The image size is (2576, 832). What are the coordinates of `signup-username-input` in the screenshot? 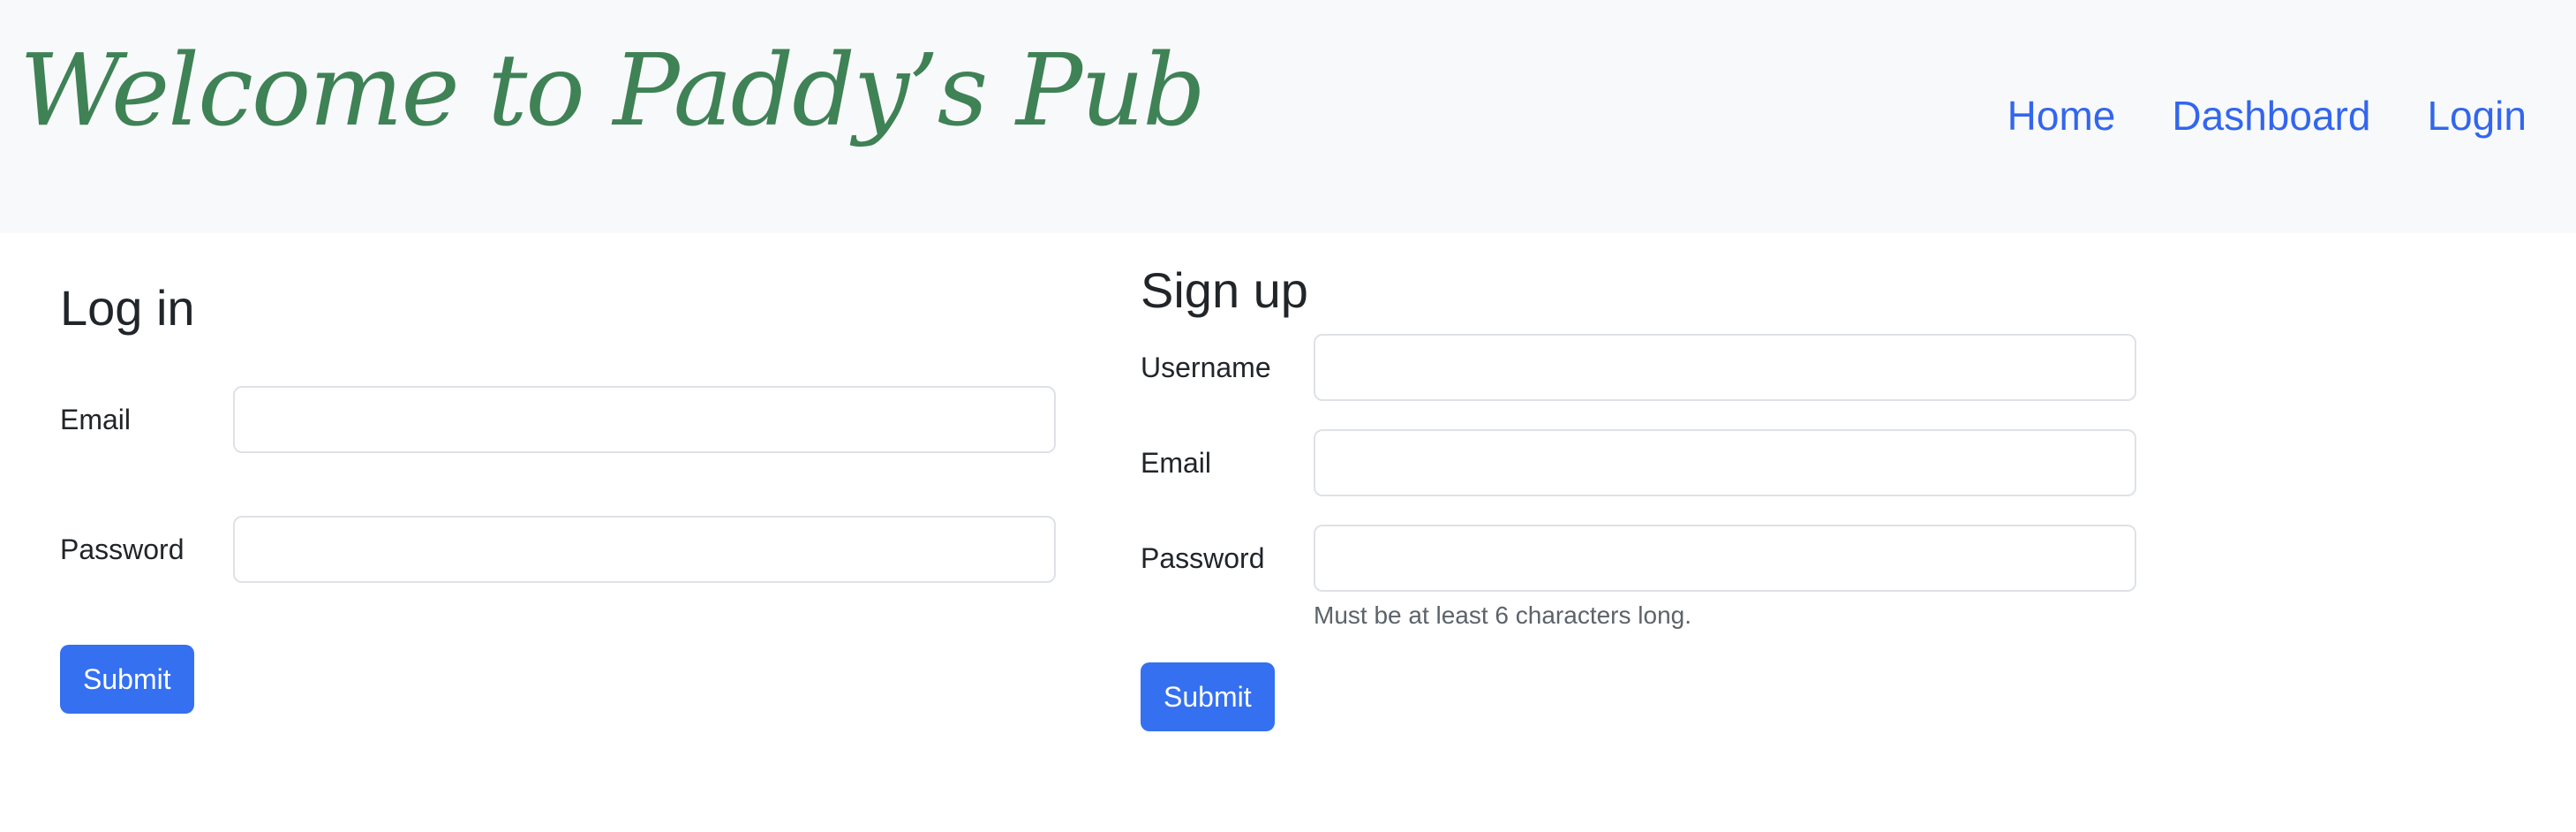 It's located at (1725, 368).